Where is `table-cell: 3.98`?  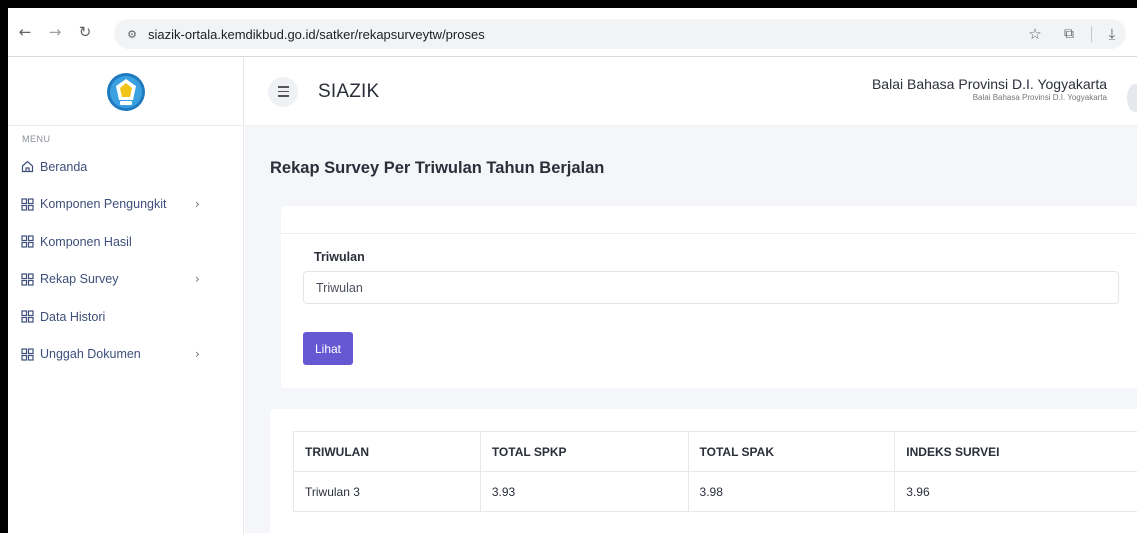 table-cell: 3.98 is located at coordinates (791, 491).